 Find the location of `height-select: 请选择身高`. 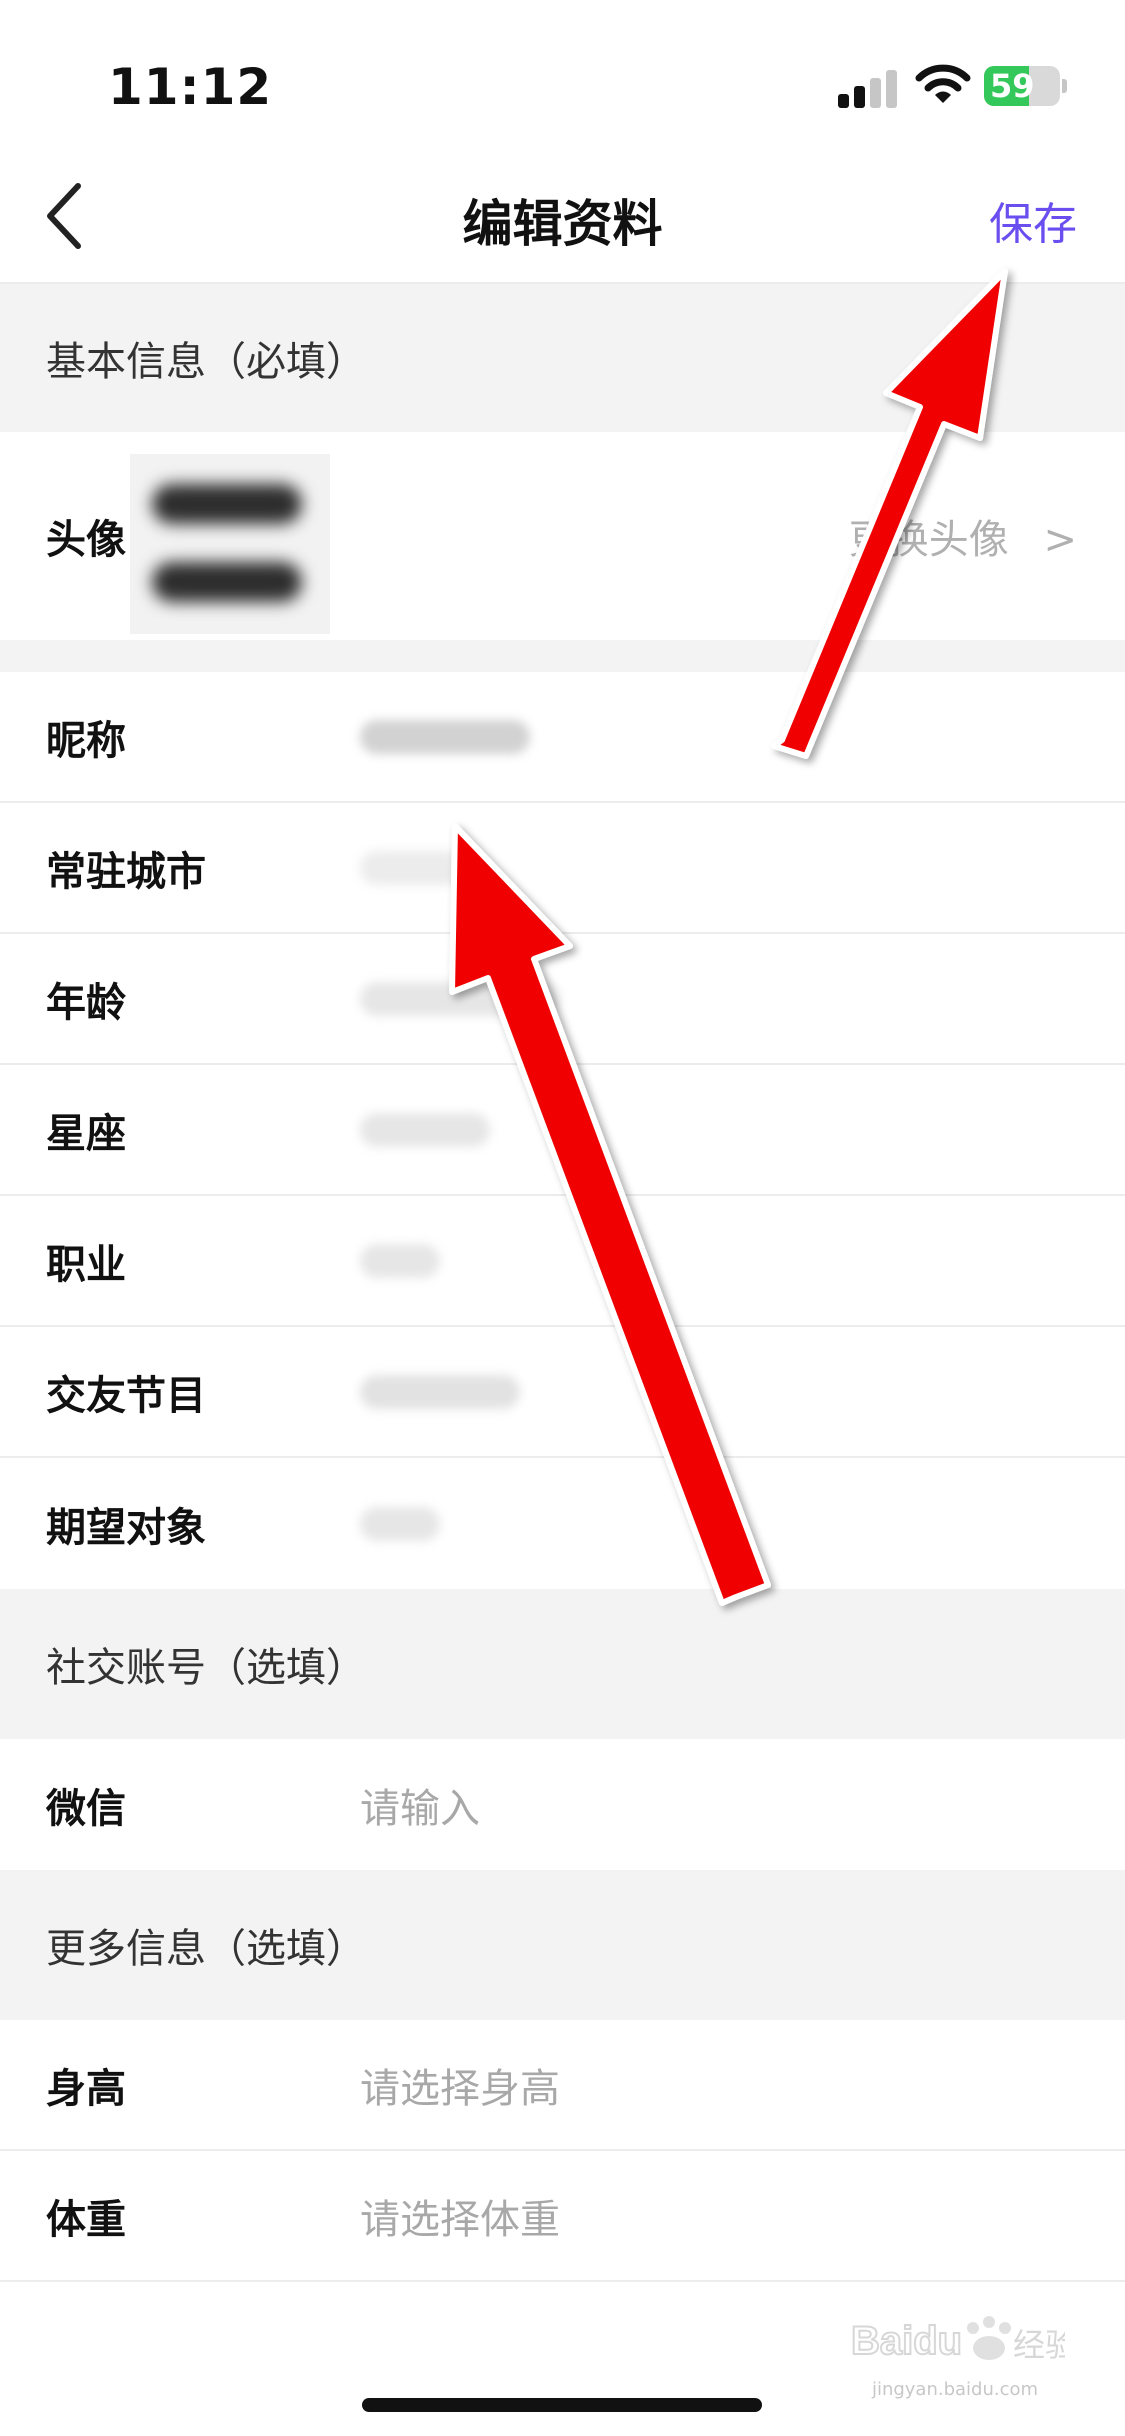

height-select: 请选择身高 is located at coordinates (460, 2085).